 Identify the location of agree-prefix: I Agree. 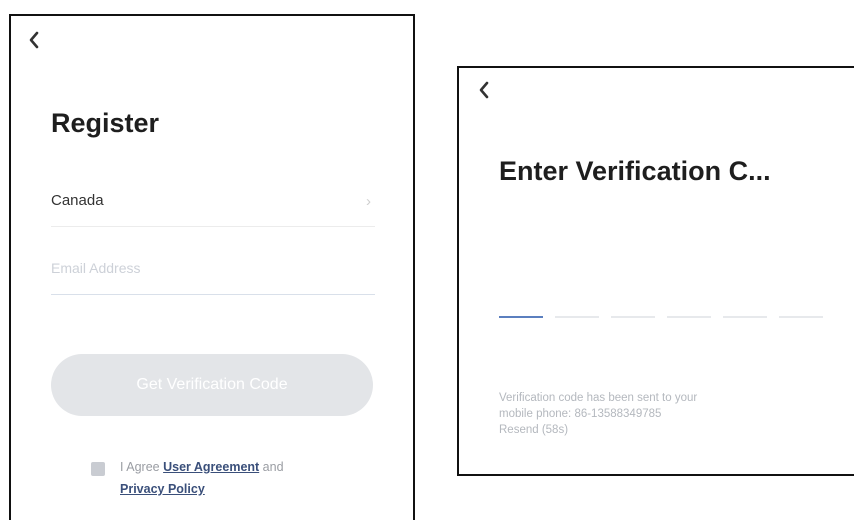
(142, 467).